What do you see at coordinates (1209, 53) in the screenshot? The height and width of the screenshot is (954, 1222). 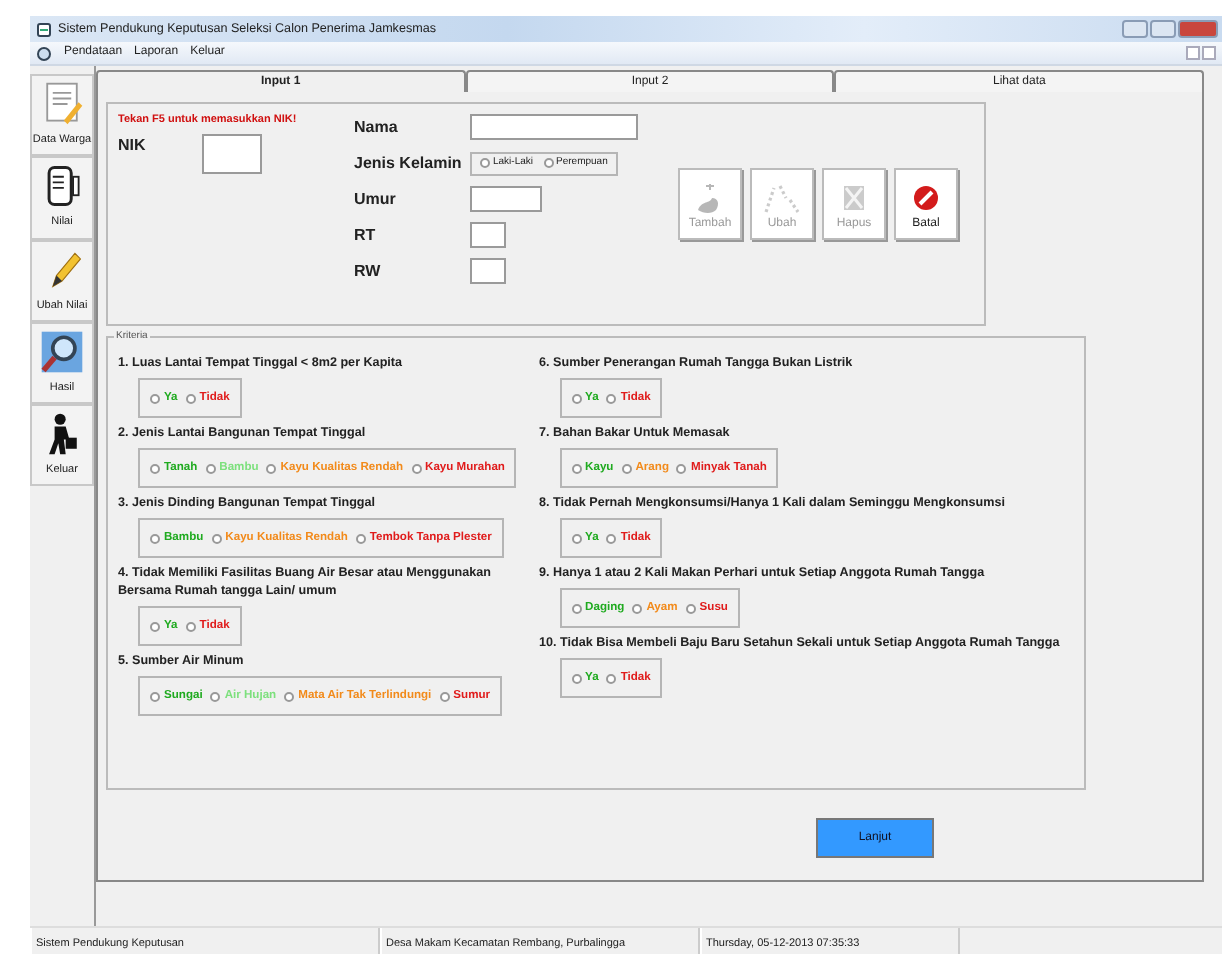 I see `restore-button` at bounding box center [1209, 53].